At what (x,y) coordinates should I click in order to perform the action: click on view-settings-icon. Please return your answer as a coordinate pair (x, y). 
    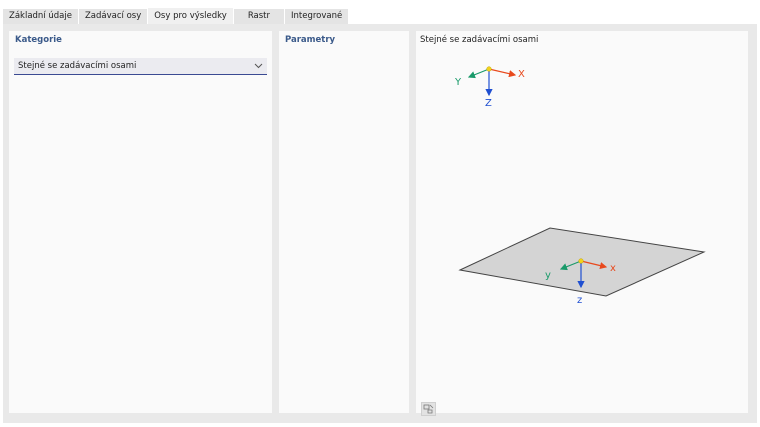
    Looking at the image, I should click on (428, 409).